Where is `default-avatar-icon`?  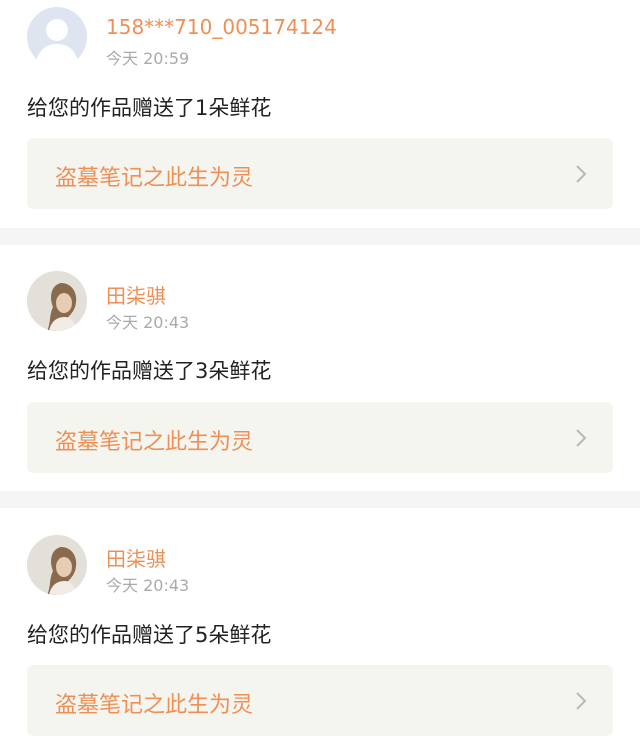
default-avatar-icon is located at coordinates (57, 37).